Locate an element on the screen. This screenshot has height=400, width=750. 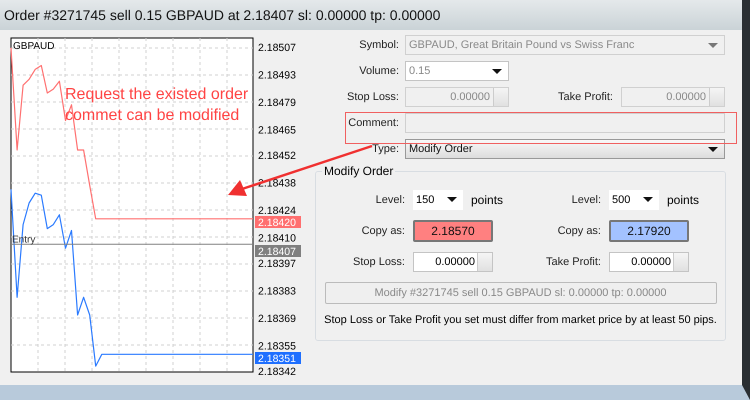
price-label: 2.18369 is located at coordinates (277, 318).